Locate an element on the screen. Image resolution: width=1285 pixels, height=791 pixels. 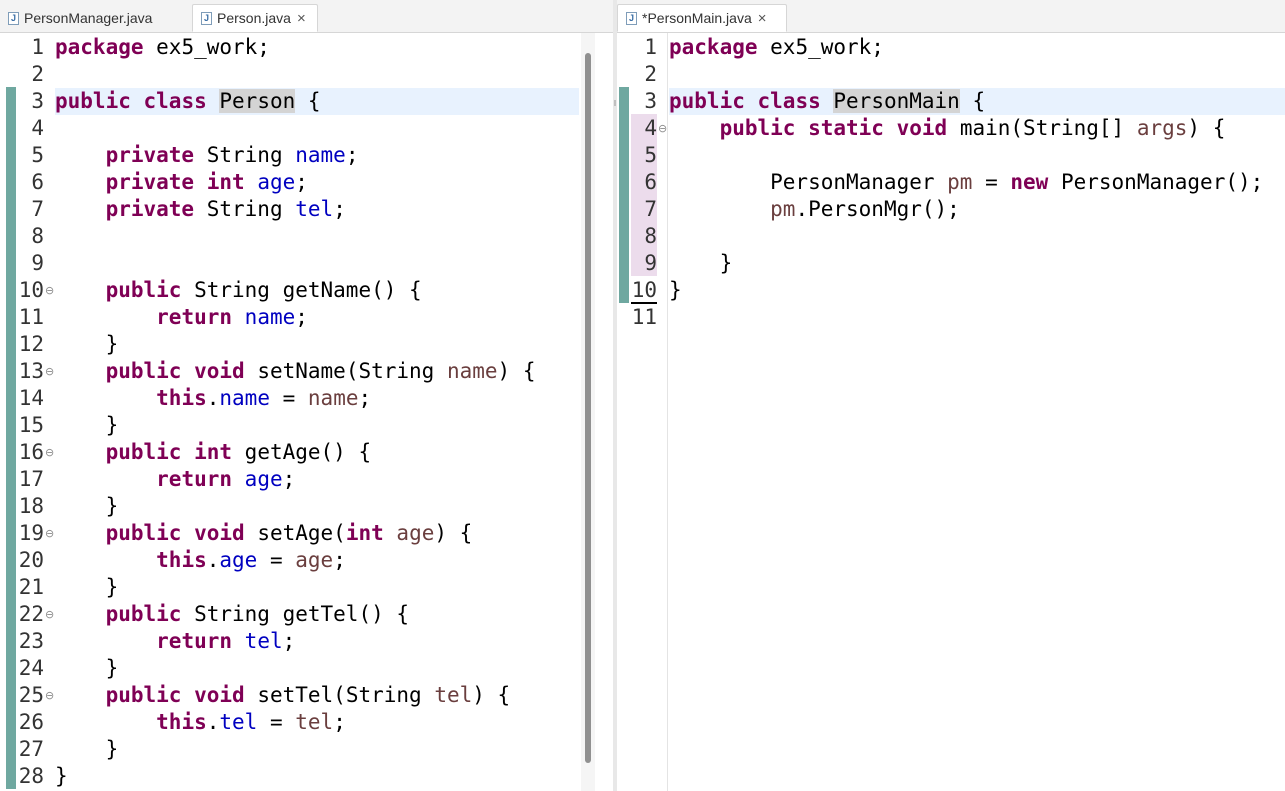
code-line: public class PersonMain { is located at coordinates (977, 101).